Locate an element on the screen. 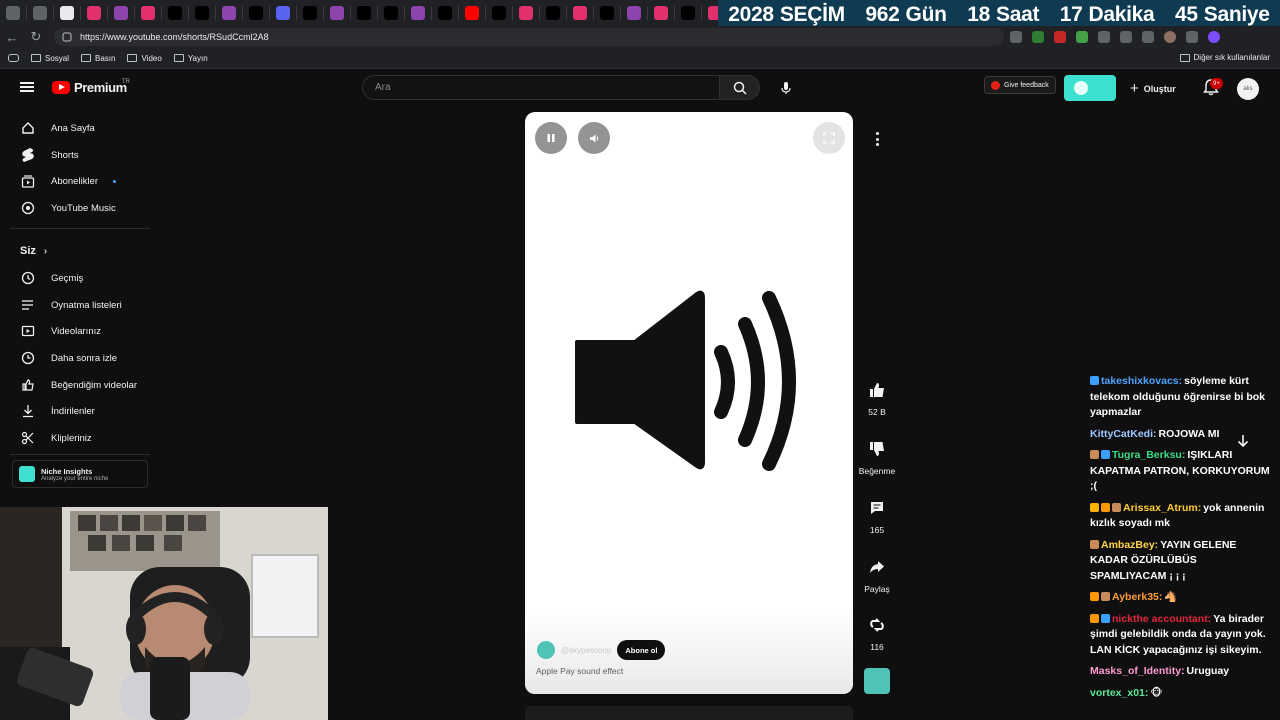  sidebar-item-shorts: Shorts is located at coordinates (49, 155).